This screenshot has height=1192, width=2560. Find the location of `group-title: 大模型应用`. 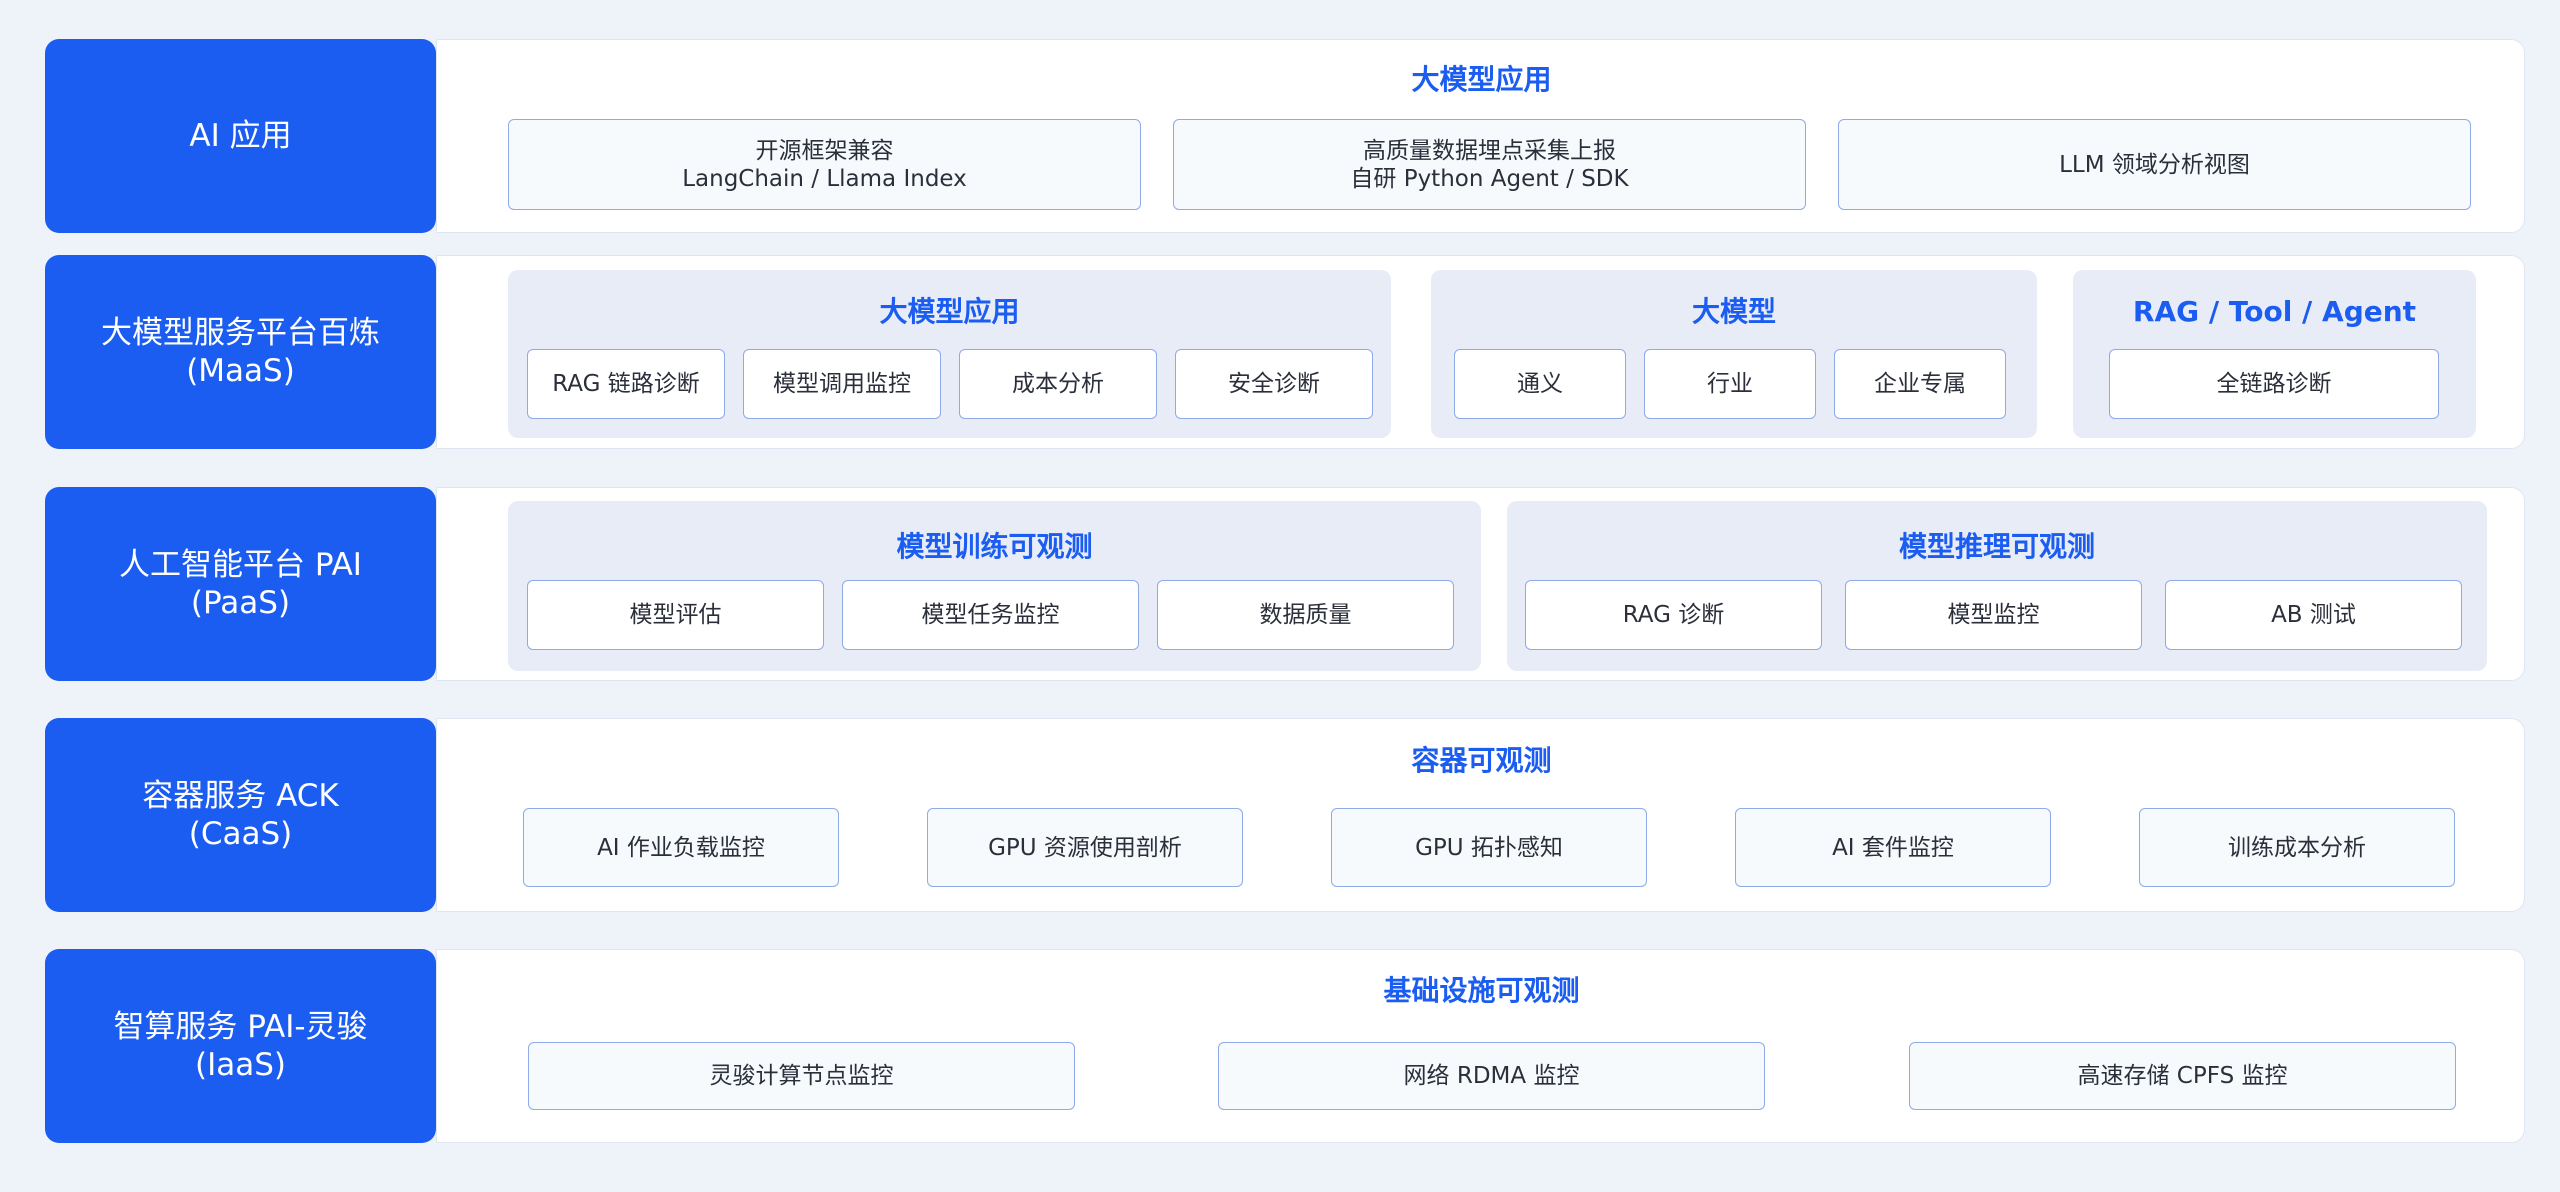

group-title: 大模型应用 is located at coordinates (949, 311).